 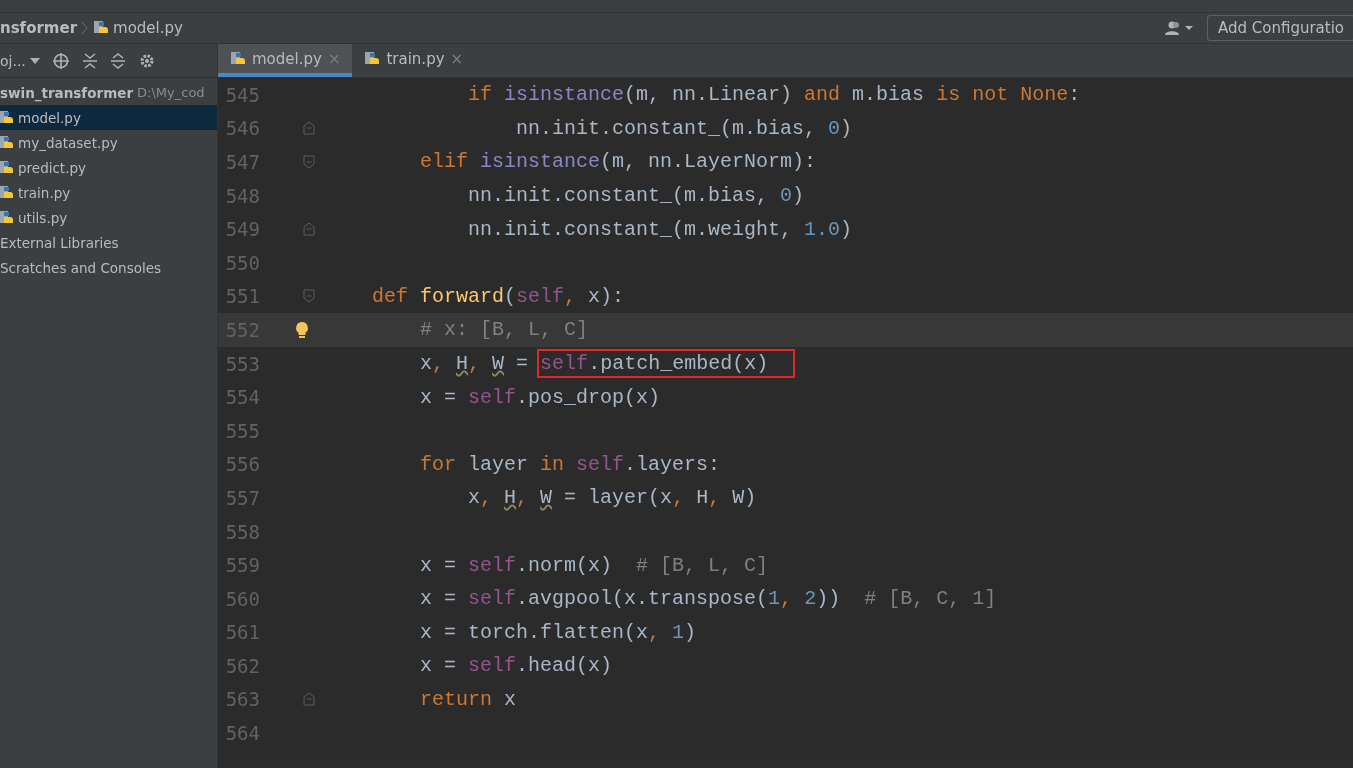 What do you see at coordinates (302, 329) in the screenshot?
I see `lightbulb-icon` at bounding box center [302, 329].